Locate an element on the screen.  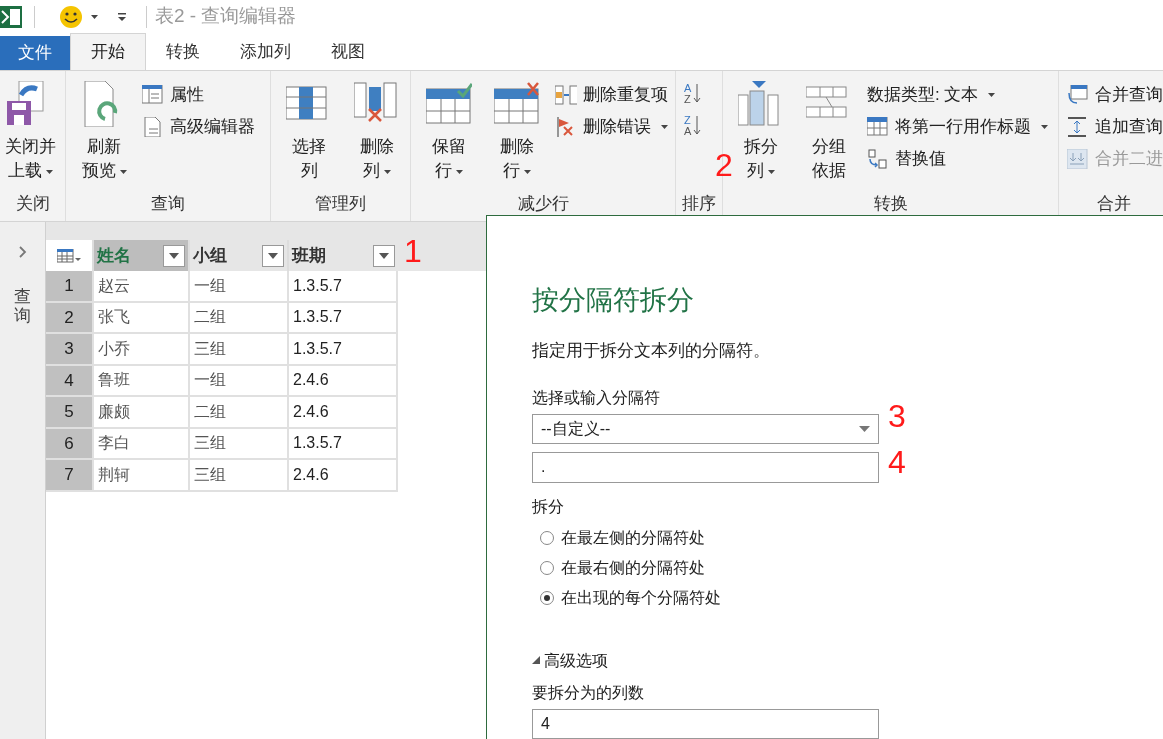
columns-input: 4 is located at coordinates (705, 723).